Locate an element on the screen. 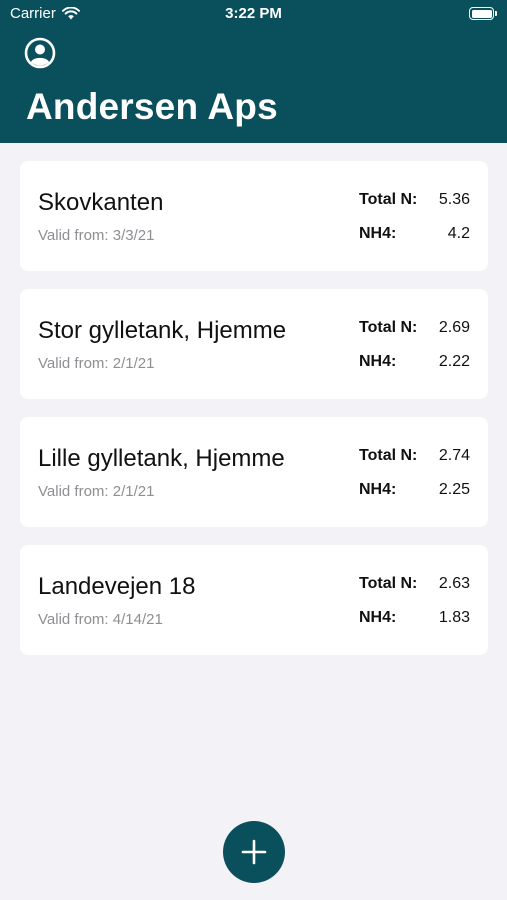  profile-button is located at coordinates (40, 53).